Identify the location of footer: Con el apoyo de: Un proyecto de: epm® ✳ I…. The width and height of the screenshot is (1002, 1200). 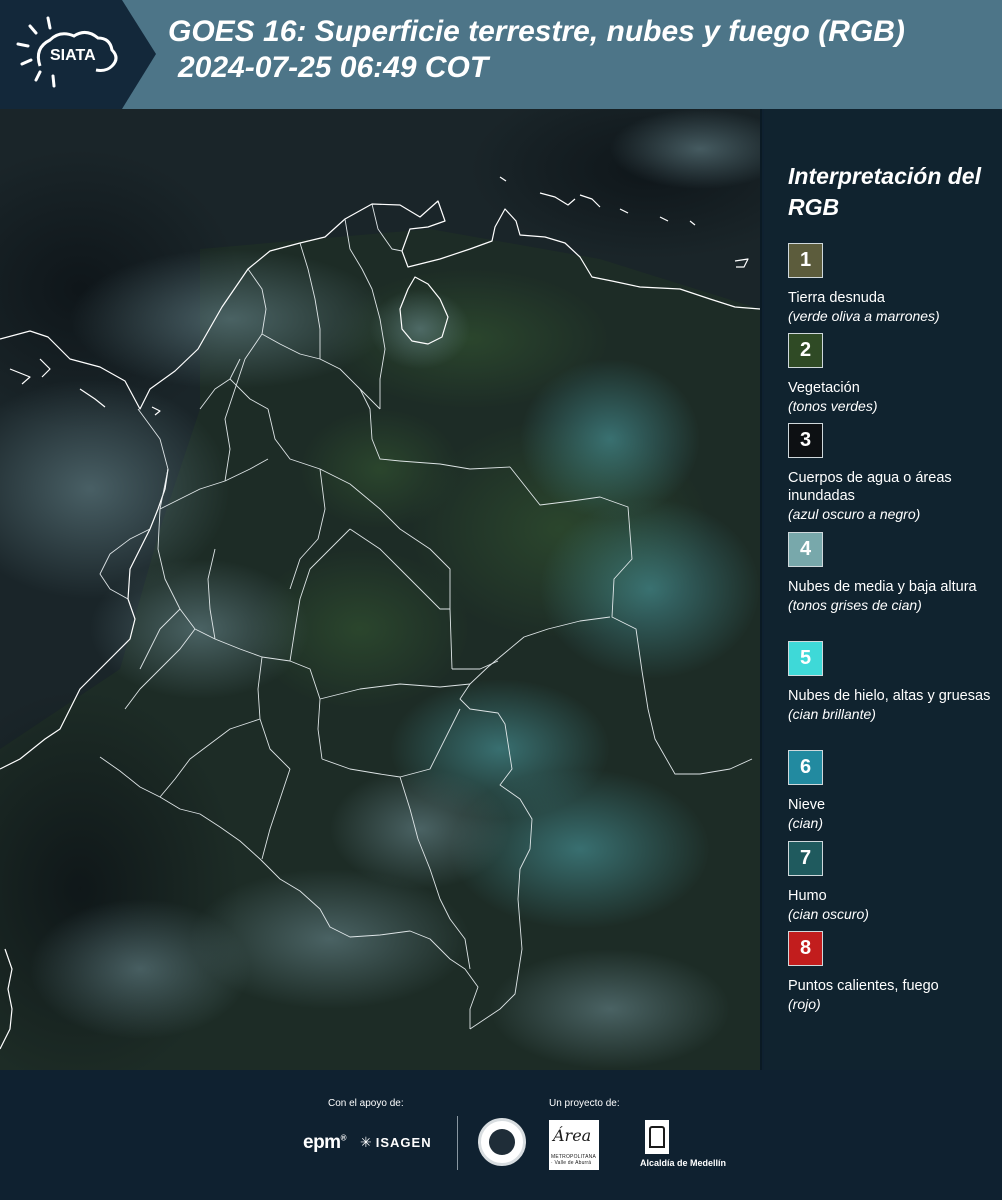
(501, 1135).